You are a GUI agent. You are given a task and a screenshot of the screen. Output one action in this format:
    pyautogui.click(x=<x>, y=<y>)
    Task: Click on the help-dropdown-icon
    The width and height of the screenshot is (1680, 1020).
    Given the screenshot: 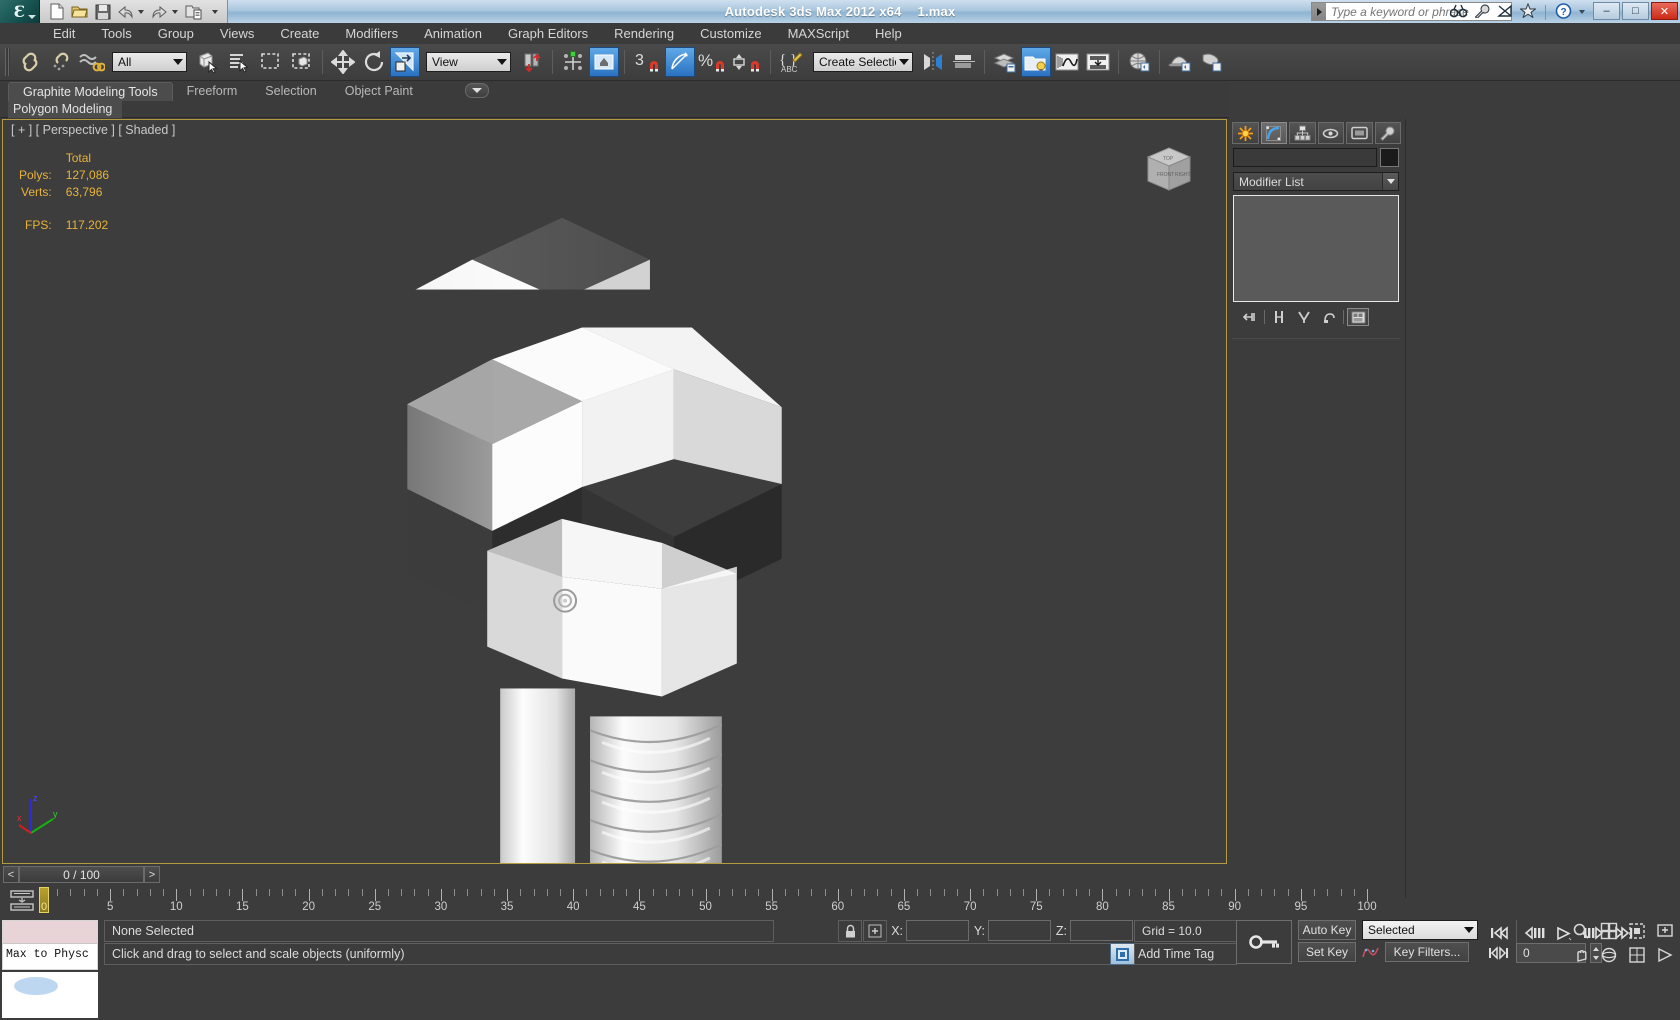 What is the action you would take?
    pyautogui.click(x=1582, y=12)
    